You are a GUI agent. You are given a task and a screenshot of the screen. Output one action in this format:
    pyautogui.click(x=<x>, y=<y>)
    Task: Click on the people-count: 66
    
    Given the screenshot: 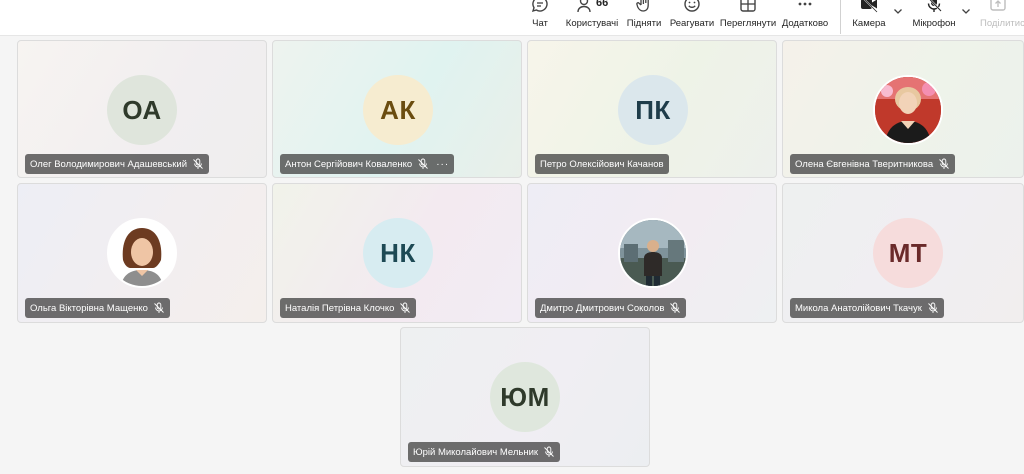 What is the action you would take?
    pyautogui.click(x=602, y=4)
    